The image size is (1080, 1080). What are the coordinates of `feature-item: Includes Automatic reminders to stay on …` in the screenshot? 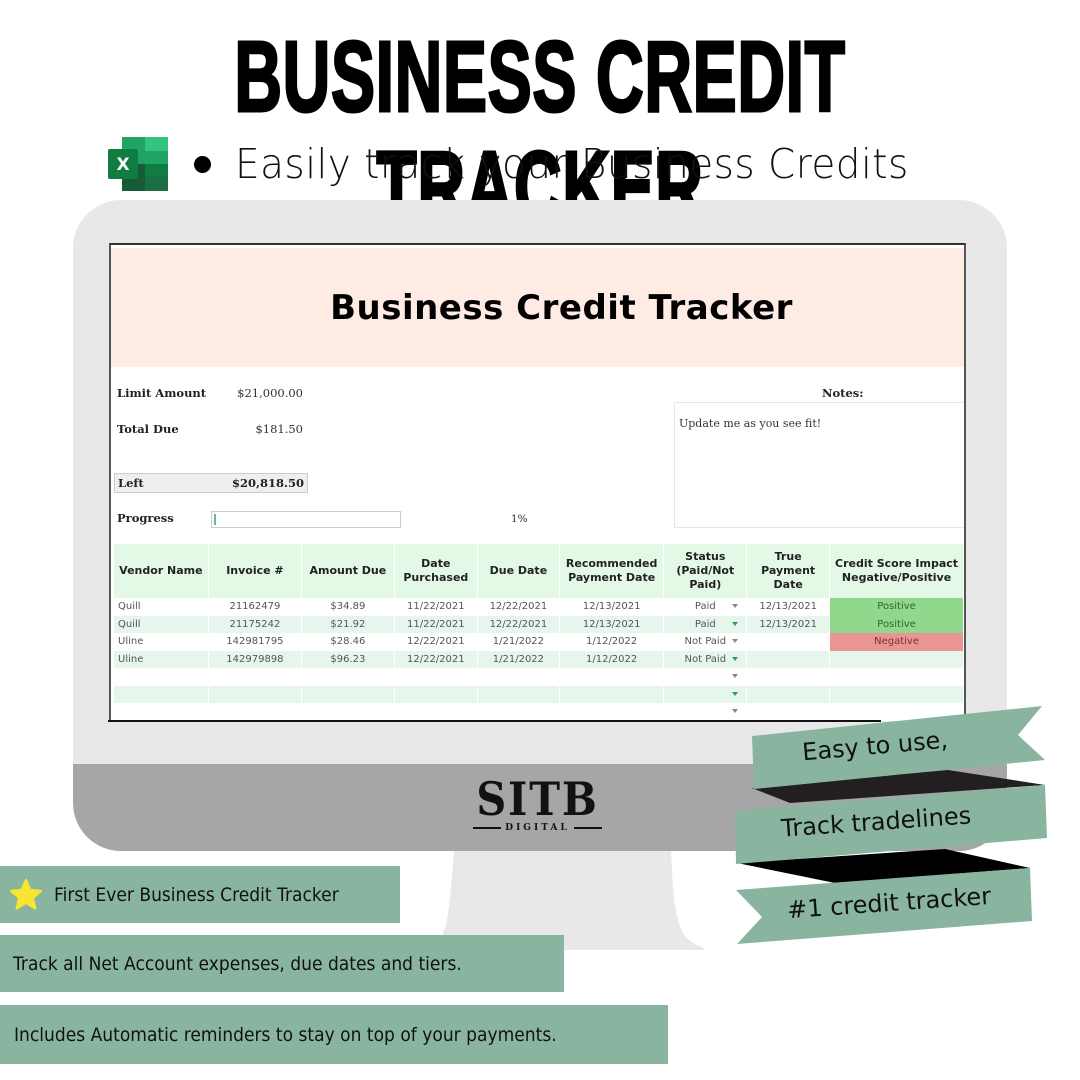 It's located at (334, 1034).